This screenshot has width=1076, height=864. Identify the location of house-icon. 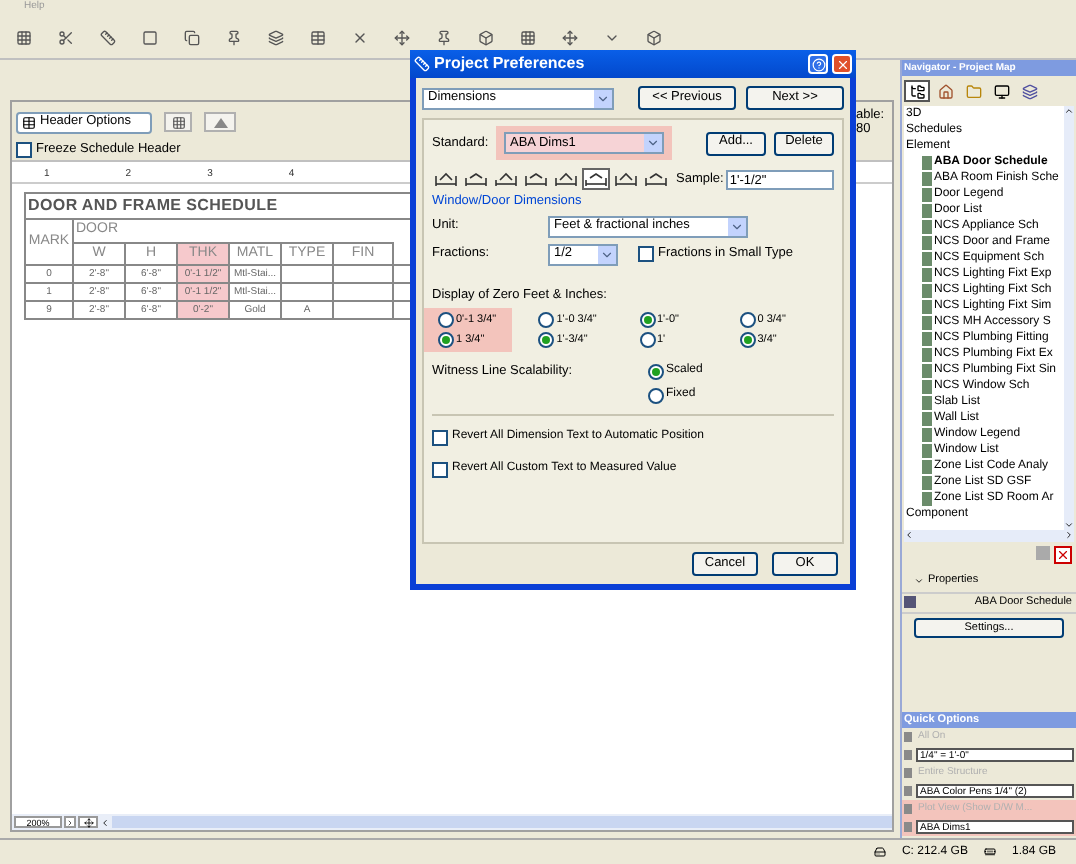
(946, 91).